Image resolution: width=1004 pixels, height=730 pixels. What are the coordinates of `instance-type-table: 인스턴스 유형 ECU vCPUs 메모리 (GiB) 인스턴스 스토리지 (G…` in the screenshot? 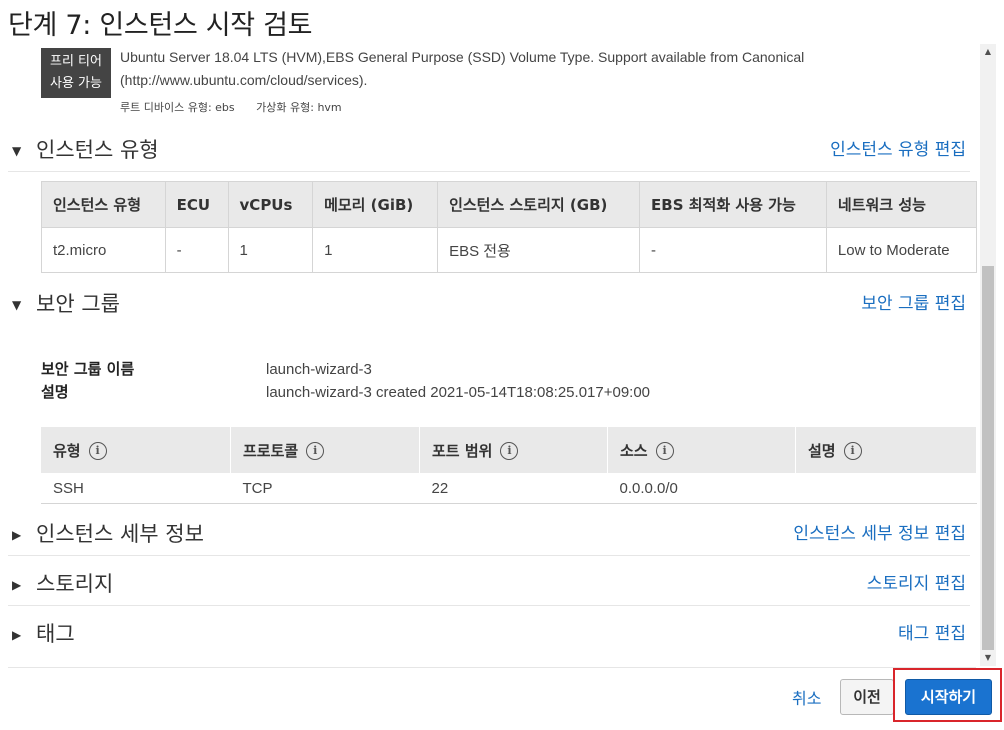 It's located at (509, 227).